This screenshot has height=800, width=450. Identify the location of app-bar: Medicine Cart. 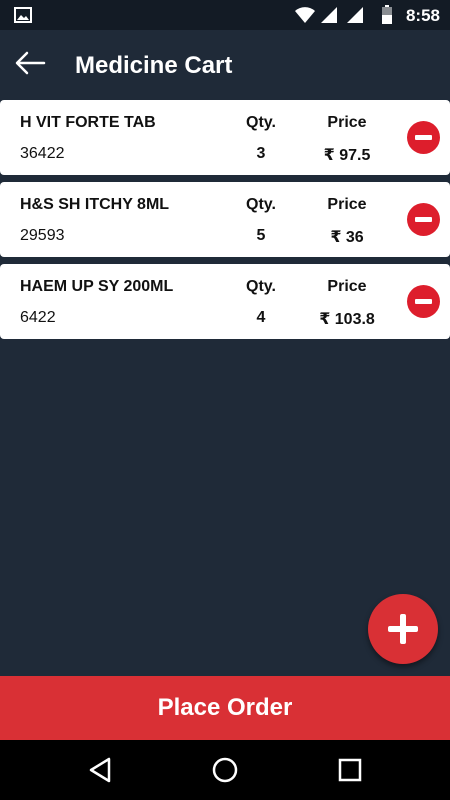
(225, 65).